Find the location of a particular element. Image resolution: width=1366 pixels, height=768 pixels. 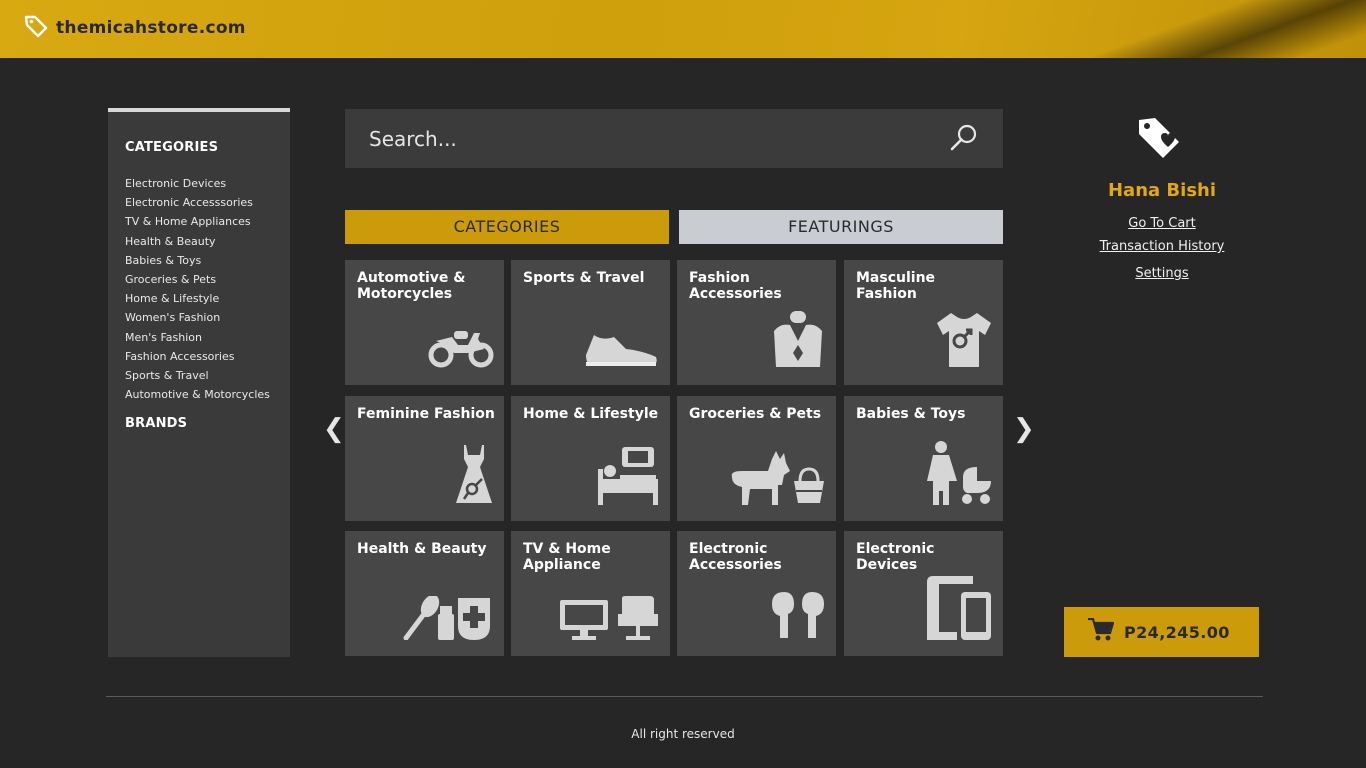

tile-label: Electronic Accessories is located at coordinates (735, 557).